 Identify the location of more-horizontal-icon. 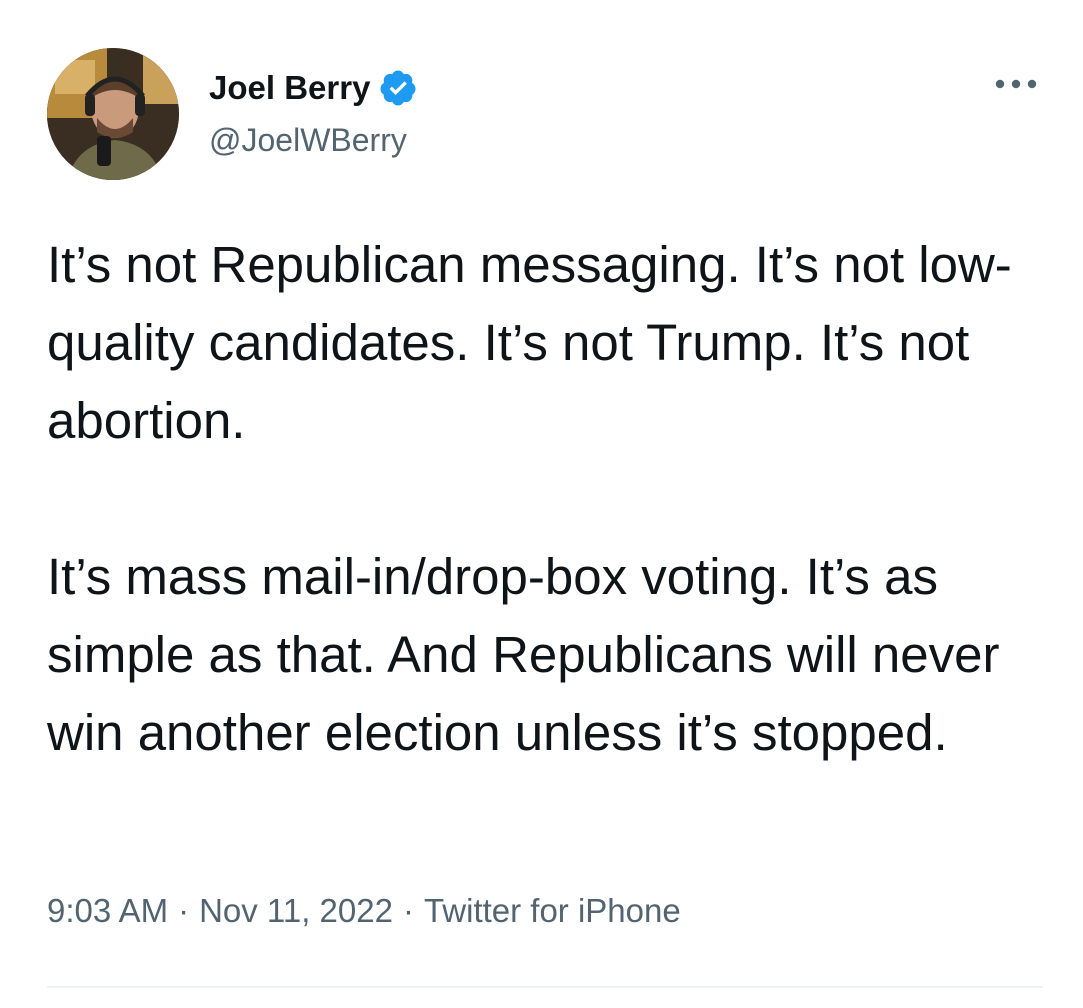
(1016, 84).